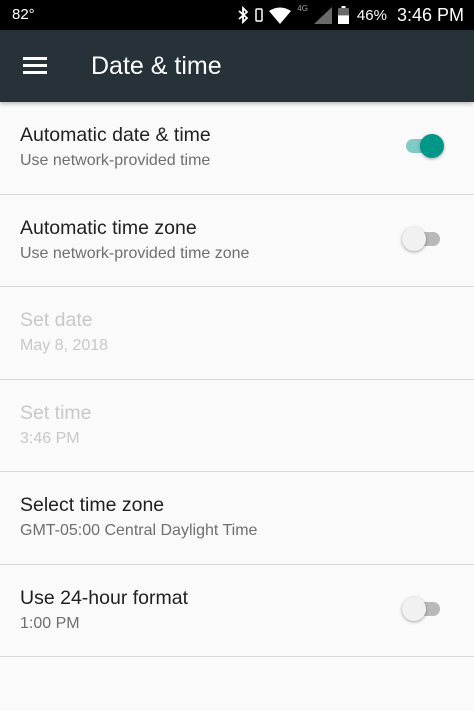  I want to click on setting-title: Automatic time zone, so click(108, 227).